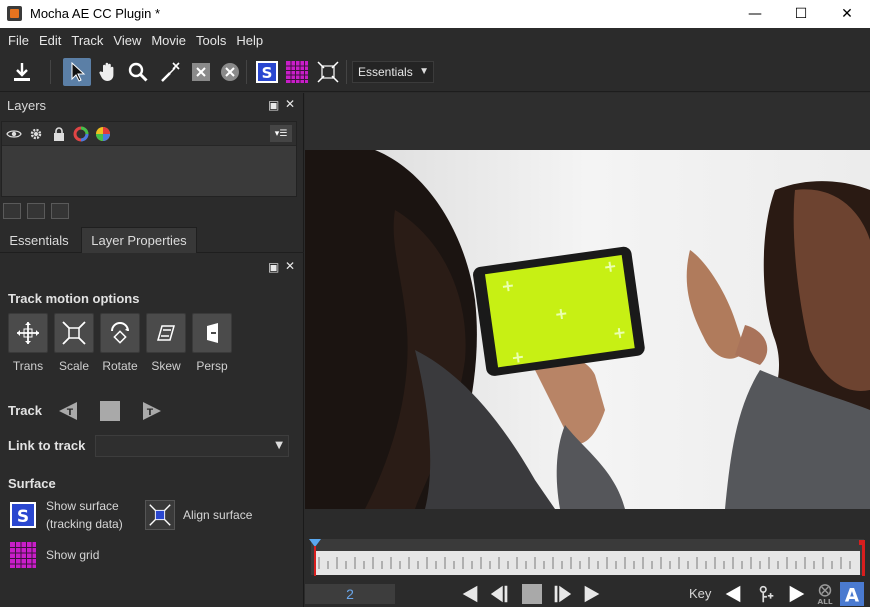  Describe the element at coordinates (825, 594) in the screenshot. I see `delete-all-keys-button: ALL` at that location.